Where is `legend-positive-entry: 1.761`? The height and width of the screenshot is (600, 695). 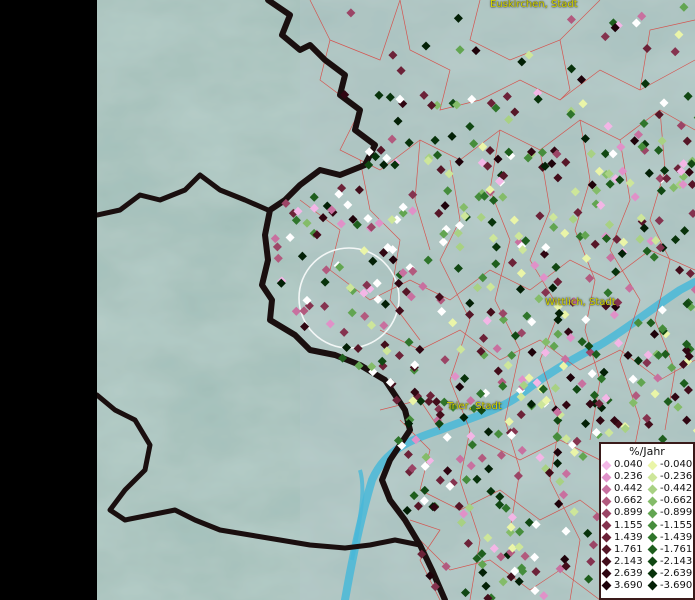
legend-positive-entry: 1.761 is located at coordinates (624, 549).